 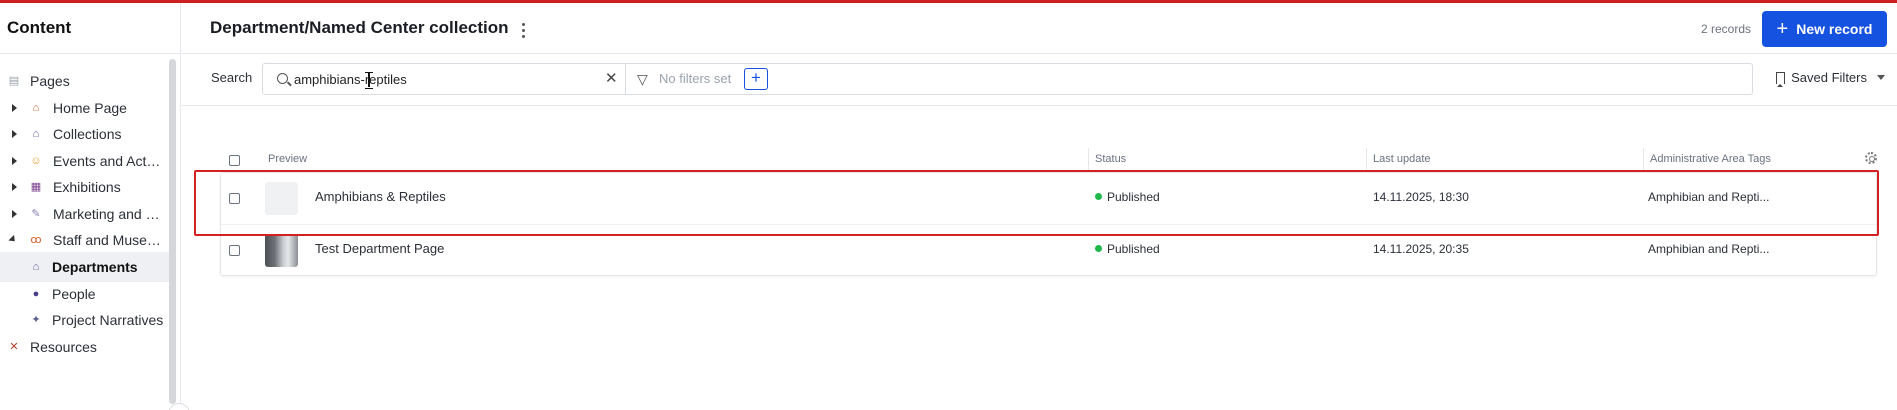 I want to click on sidebar-item-exhibitions: ▦ Exhibitions, so click(x=86, y=187).